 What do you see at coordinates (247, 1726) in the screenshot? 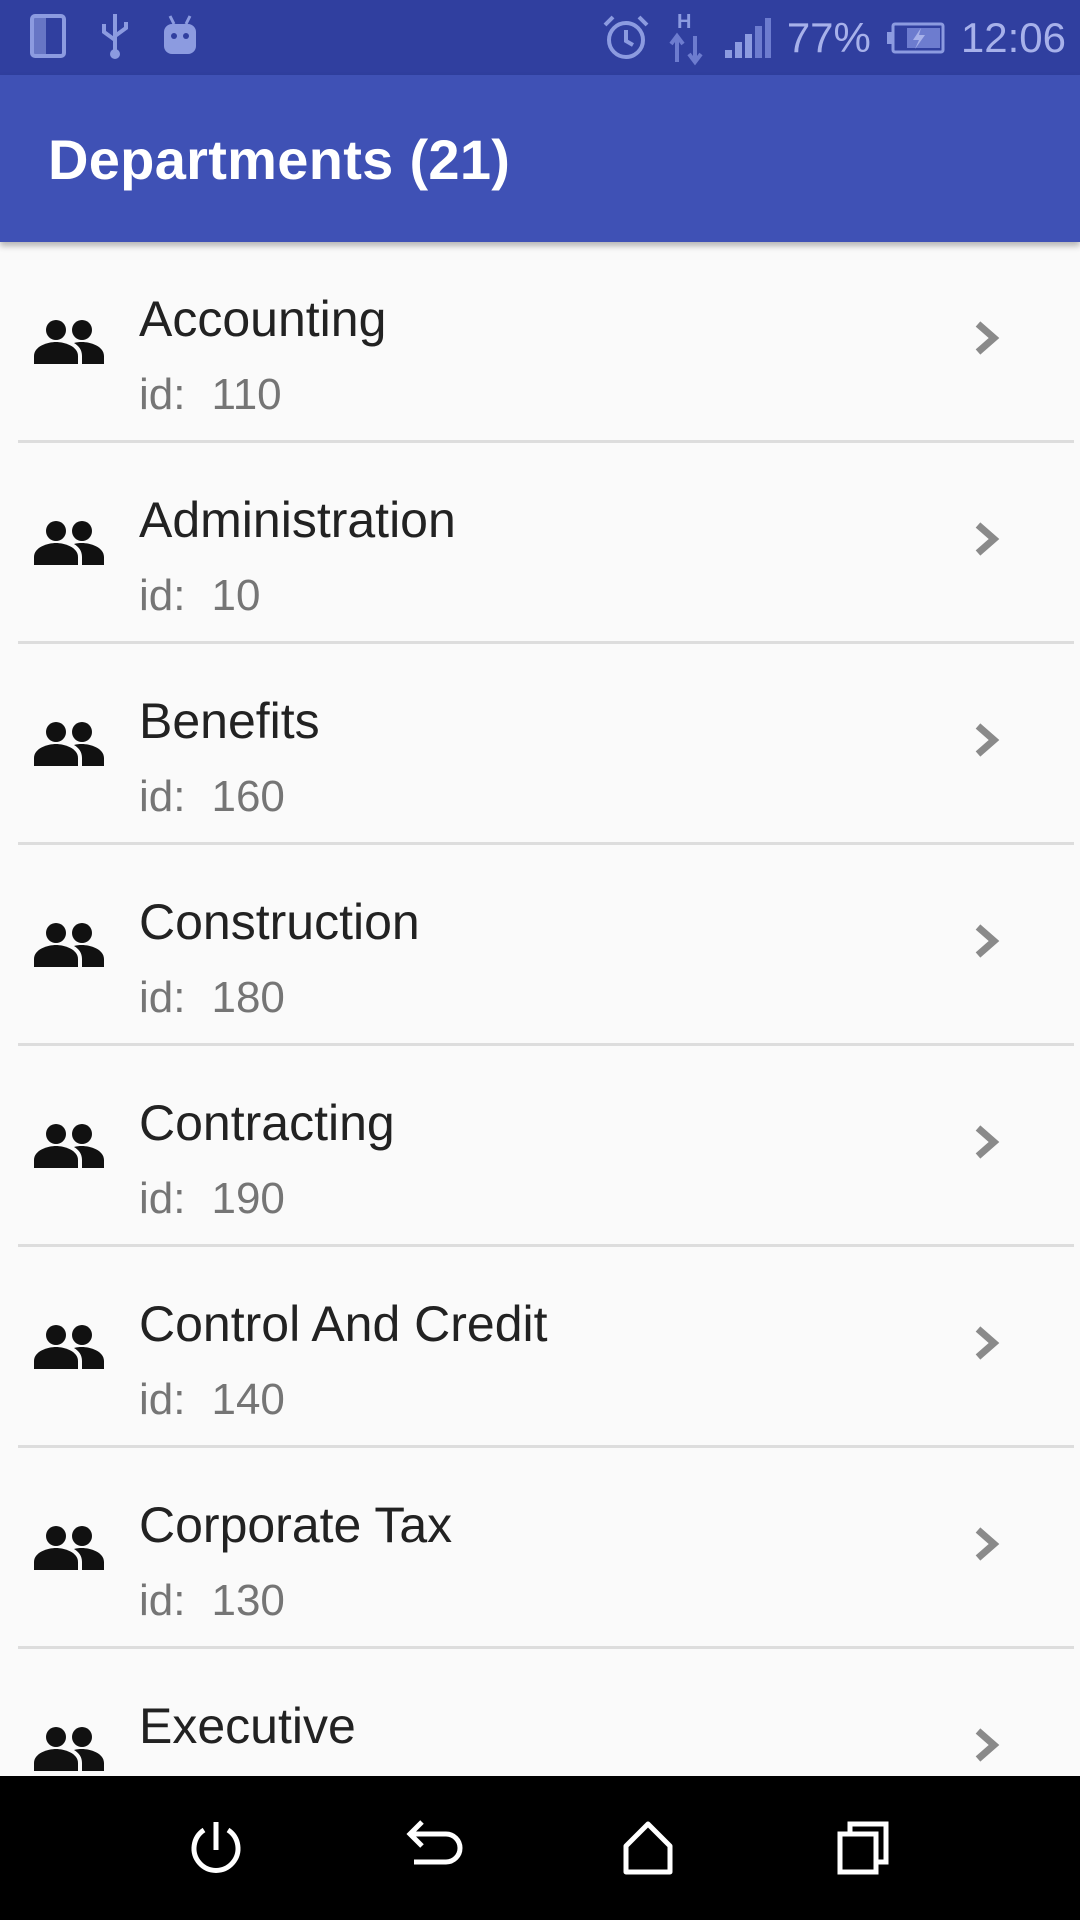
I see `department-name: Executive` at bounding box center [247, 1726].